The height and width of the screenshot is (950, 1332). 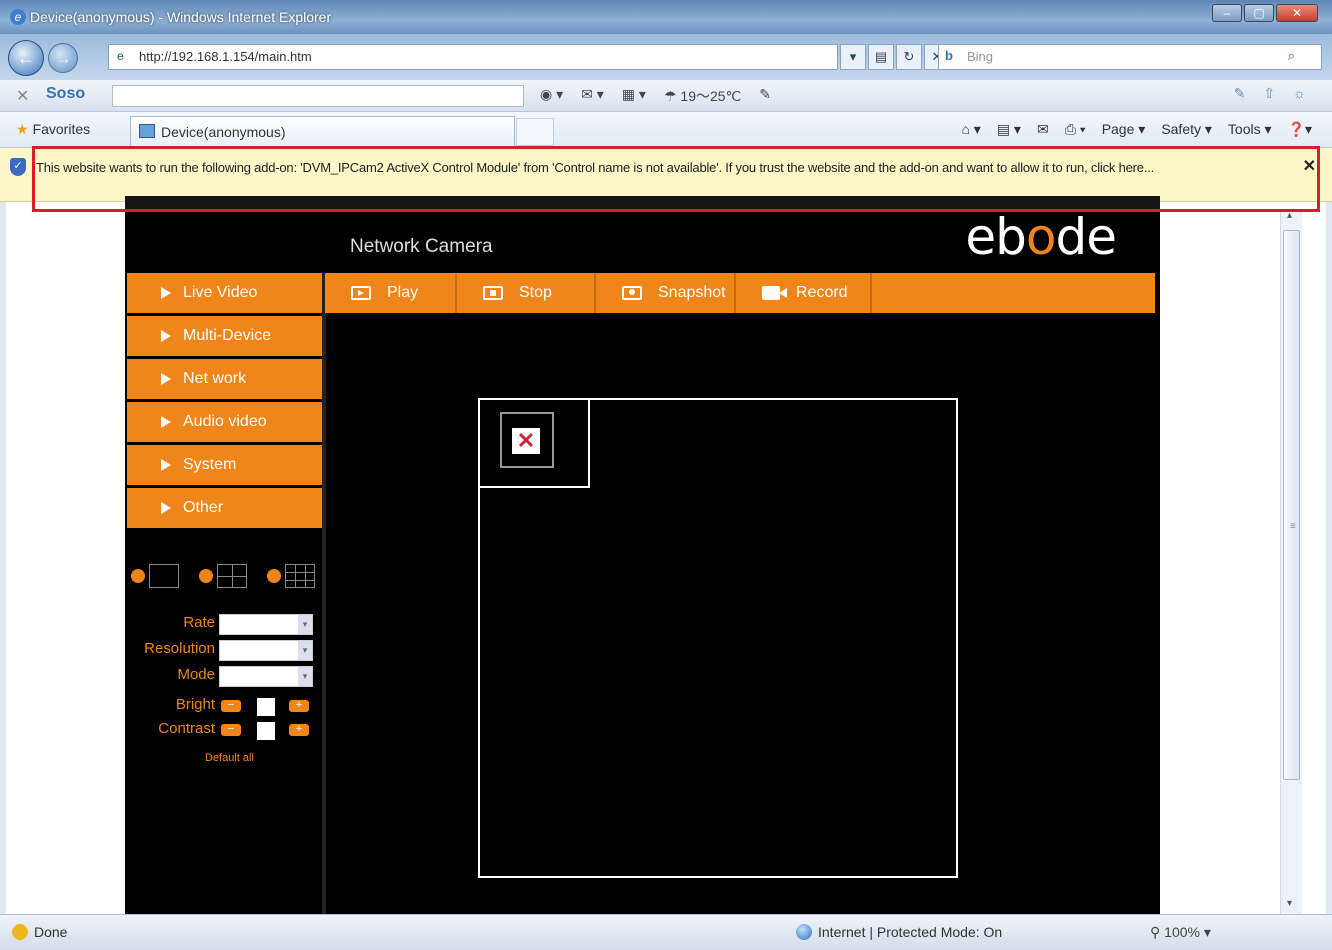 What do you see at coordinates (1291, 505) in the screenshot?
I see `scrollbar-thumb: ≡` at bounding box center [1291, 505].